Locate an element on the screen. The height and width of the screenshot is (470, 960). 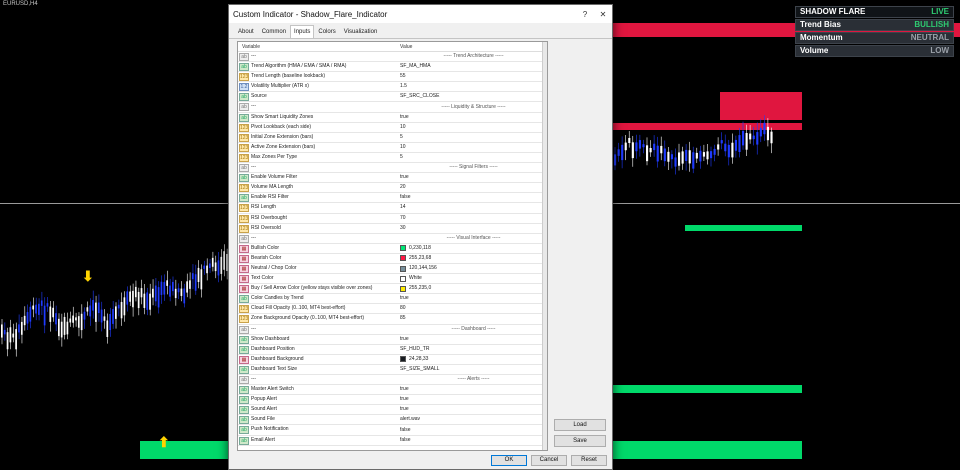
tab-visualization: Visualization is located at coordinates (361, 31).